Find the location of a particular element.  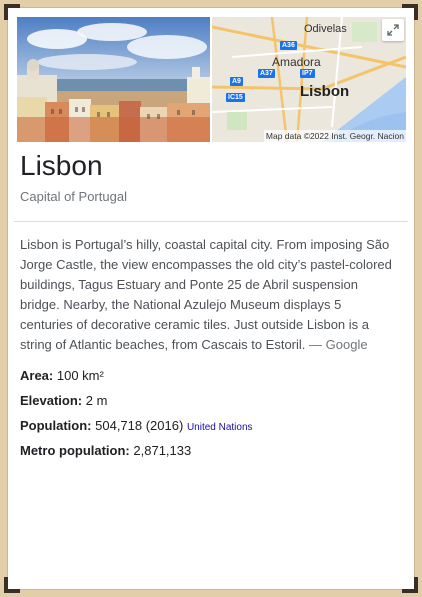

fact-population-value: 504,718 (2016) is located at coordinates (139, 425).